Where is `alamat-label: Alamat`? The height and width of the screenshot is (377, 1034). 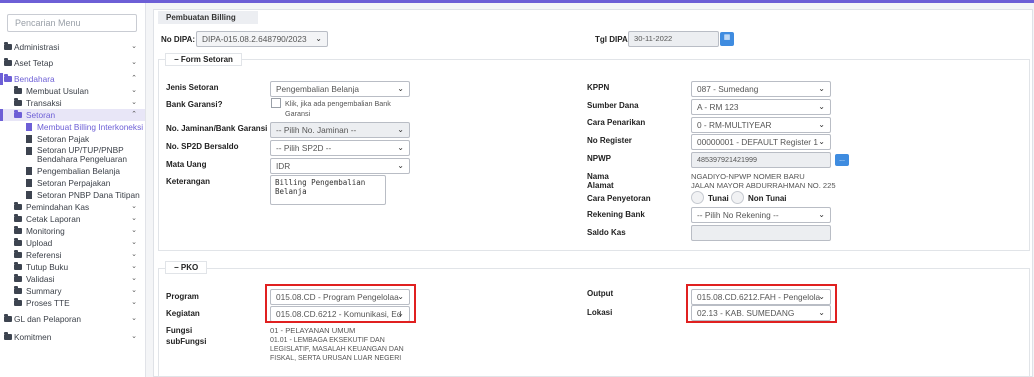
alamat-label: Alamat is located at coordinates (600, 185).